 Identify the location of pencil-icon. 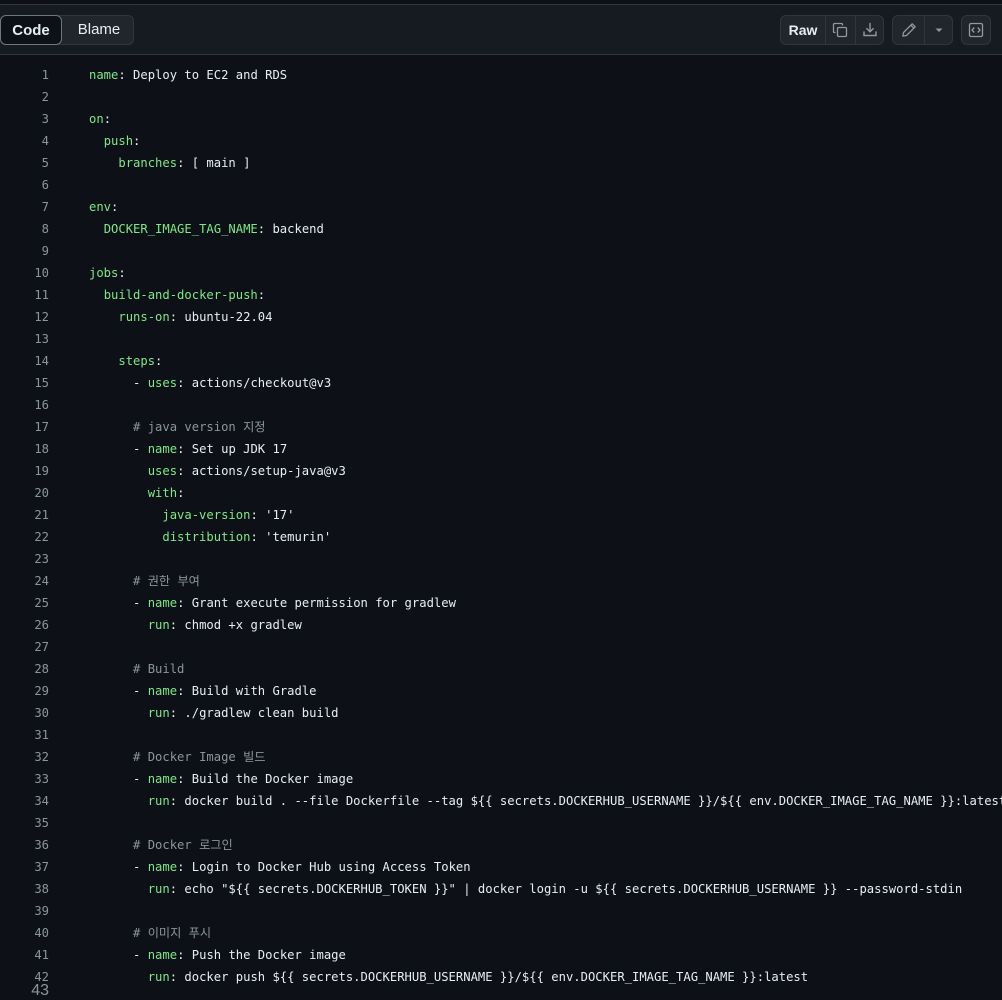
(909, 30).